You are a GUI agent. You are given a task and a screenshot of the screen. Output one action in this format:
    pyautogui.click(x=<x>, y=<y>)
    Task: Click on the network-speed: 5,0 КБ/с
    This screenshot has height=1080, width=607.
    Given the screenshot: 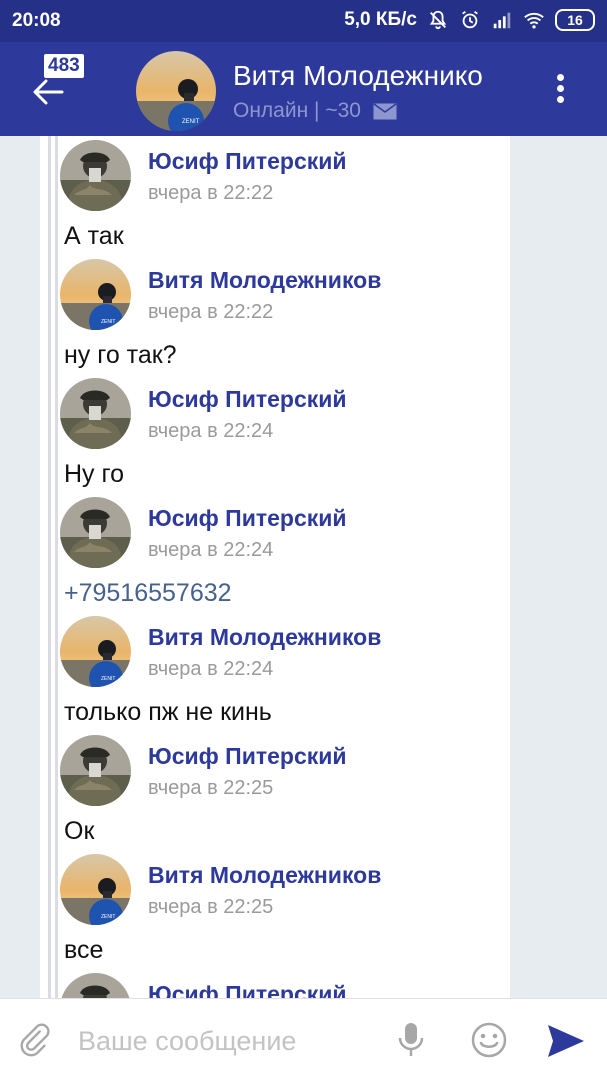 What is the action you would take?
    pyautogui.click(x=380, y=19)
    